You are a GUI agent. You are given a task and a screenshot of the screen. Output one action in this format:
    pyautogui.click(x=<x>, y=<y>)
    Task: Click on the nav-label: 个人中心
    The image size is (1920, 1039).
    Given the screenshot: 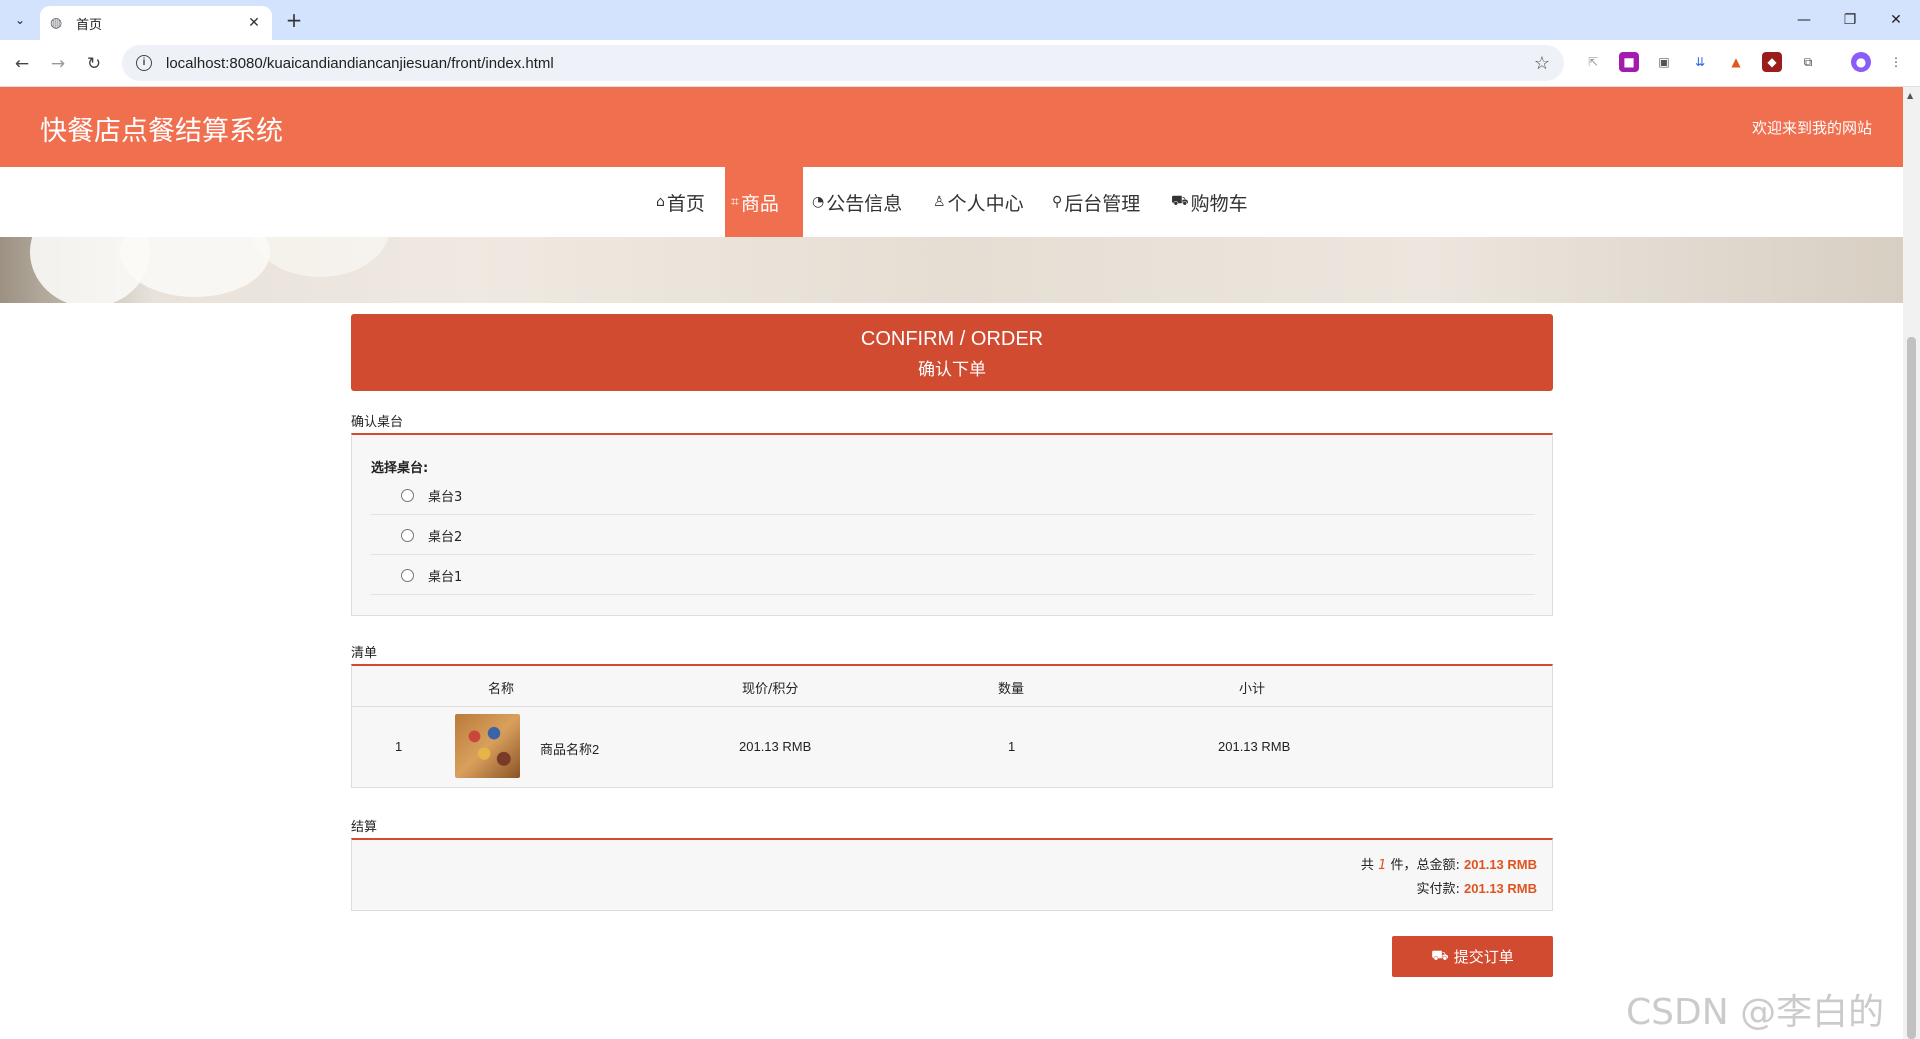 What is the action you would take?
    pyautogui.click(x=985, y=203)
    